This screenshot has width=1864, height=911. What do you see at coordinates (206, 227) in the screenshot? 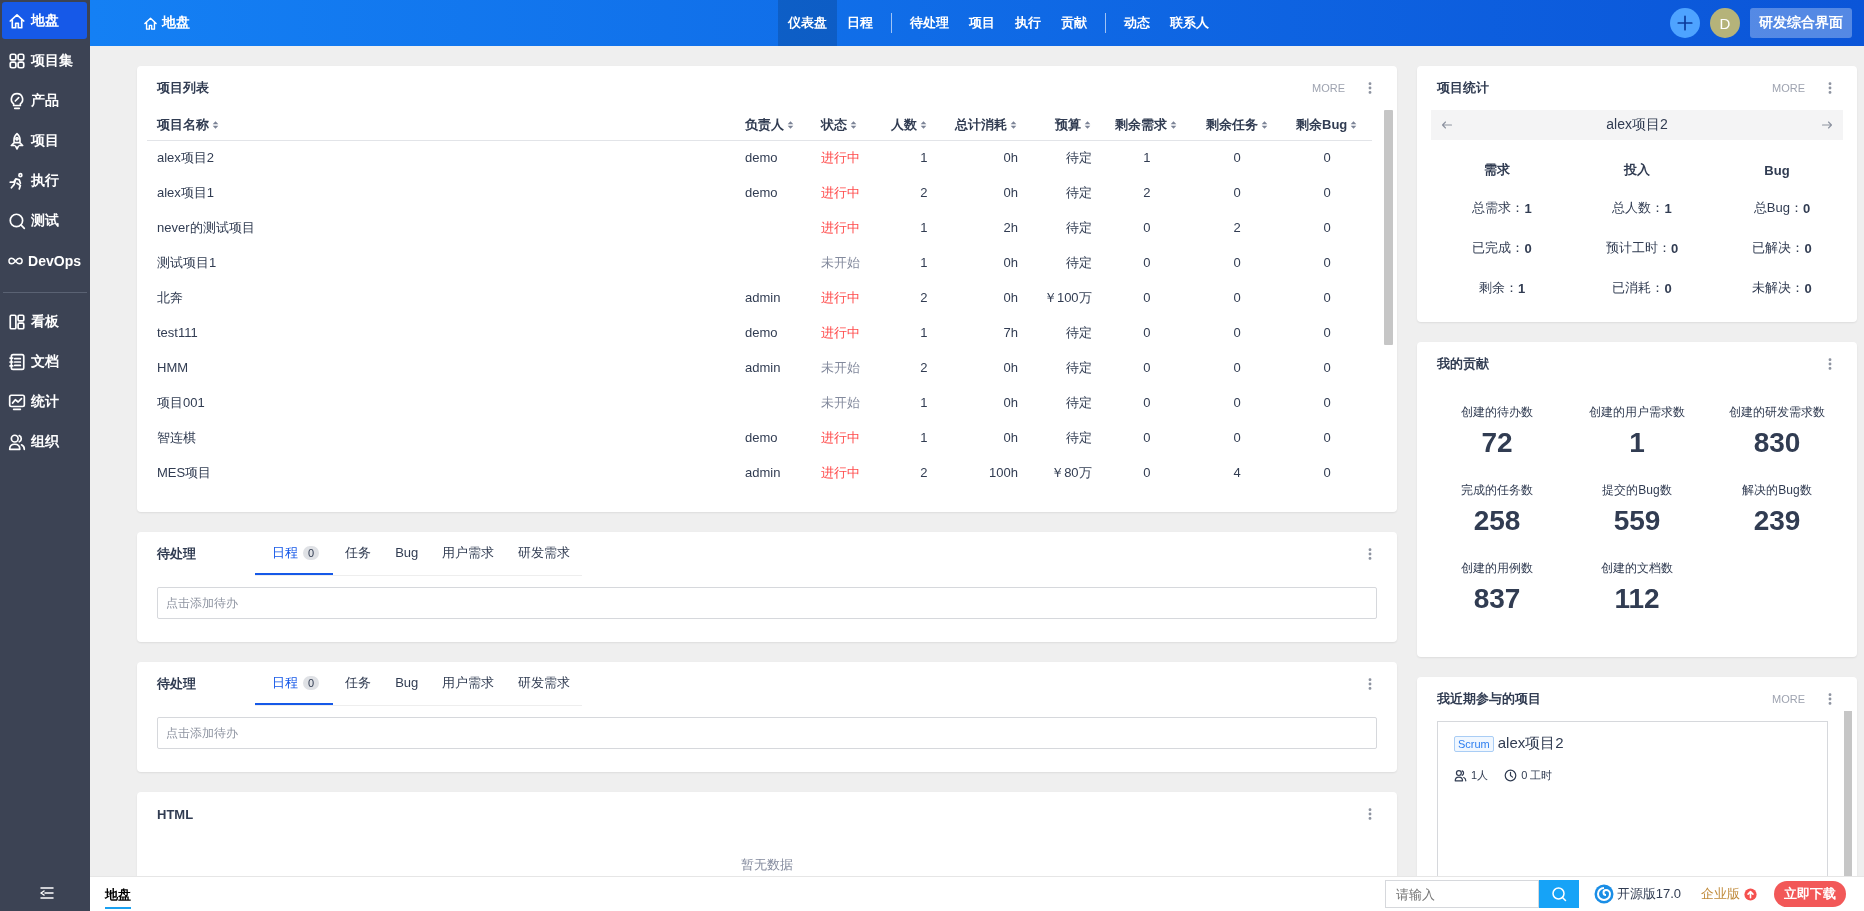
I see `project-name-link: never的测试项目` at bounding box center [206, 227].